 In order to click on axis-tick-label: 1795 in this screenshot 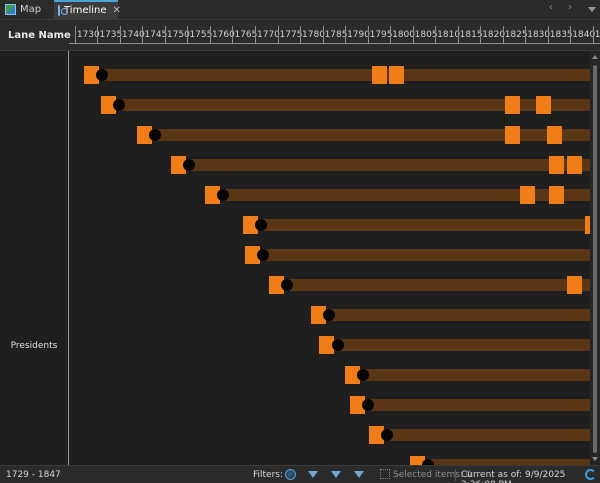, I will do `click(380, 35)`.